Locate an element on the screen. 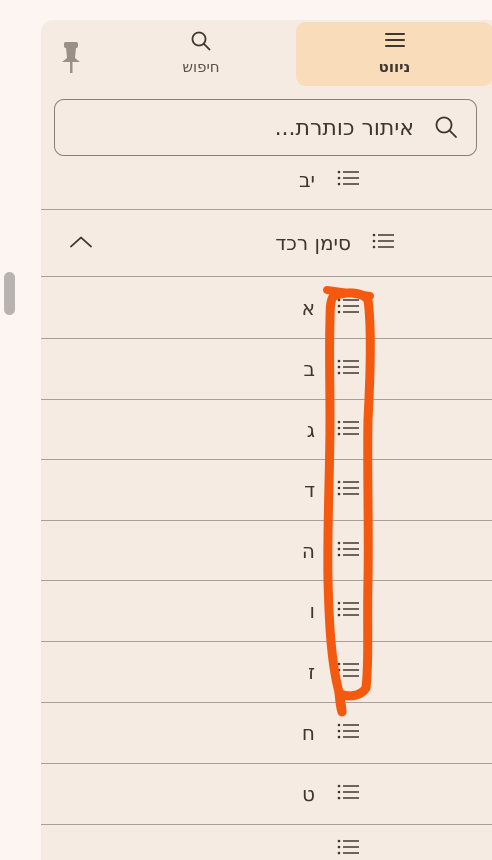 The width and height of the screenshot is (492, 860). list-item-label: ה is located at coordinates (308, 550).